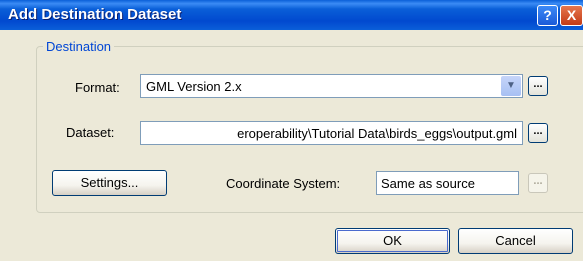 The image size is (583, 261). I want to click on destination-group-label: Destination, so click(79, 46).